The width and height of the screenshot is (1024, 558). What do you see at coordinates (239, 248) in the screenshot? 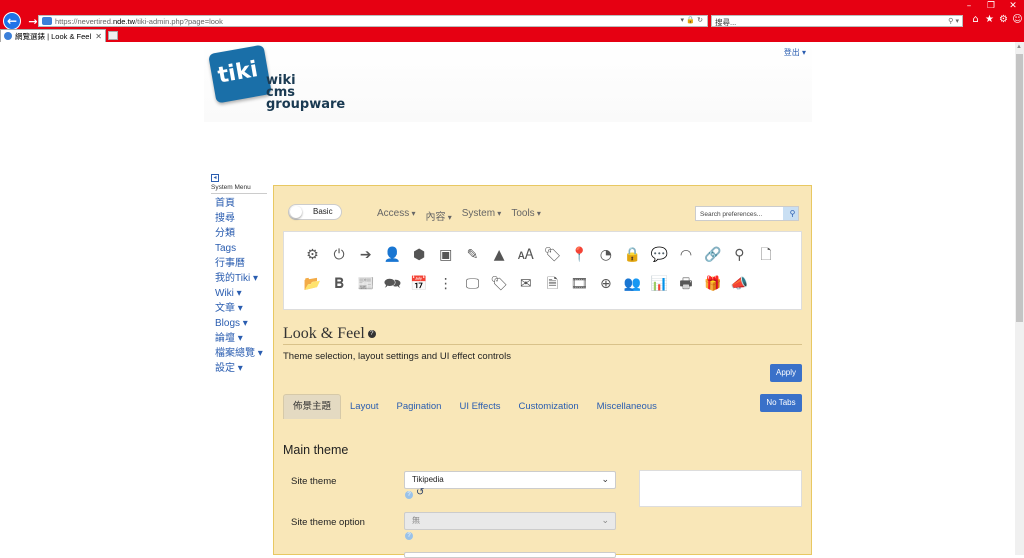
I see `menu-item-tags: Tags` at bounding box center [239, 248].